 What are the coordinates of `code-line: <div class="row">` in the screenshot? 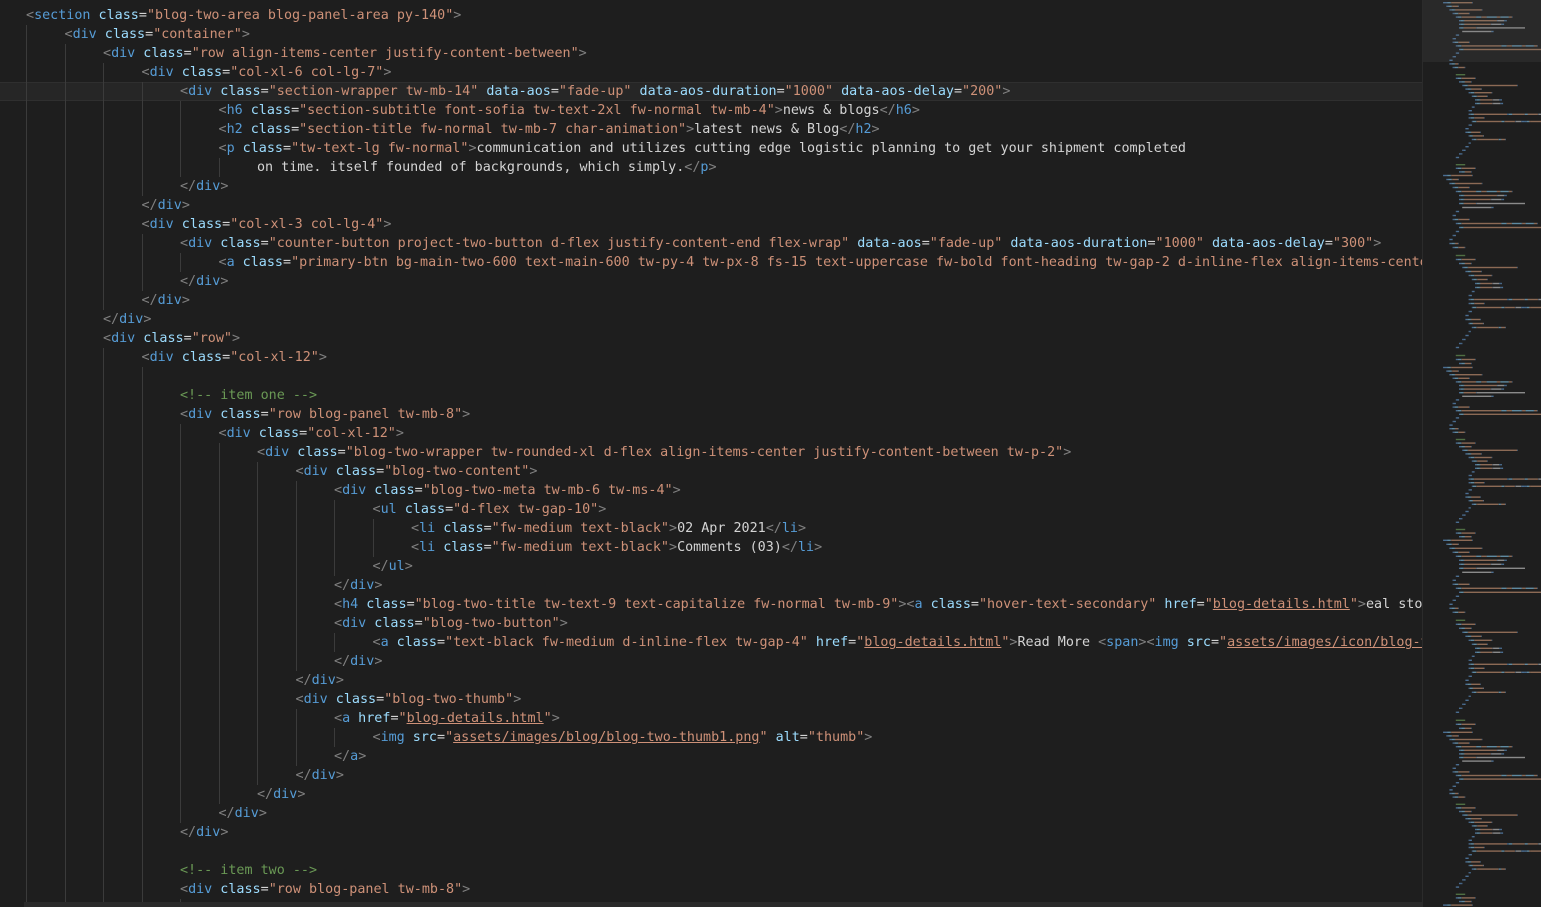 It's located at (711, 338).